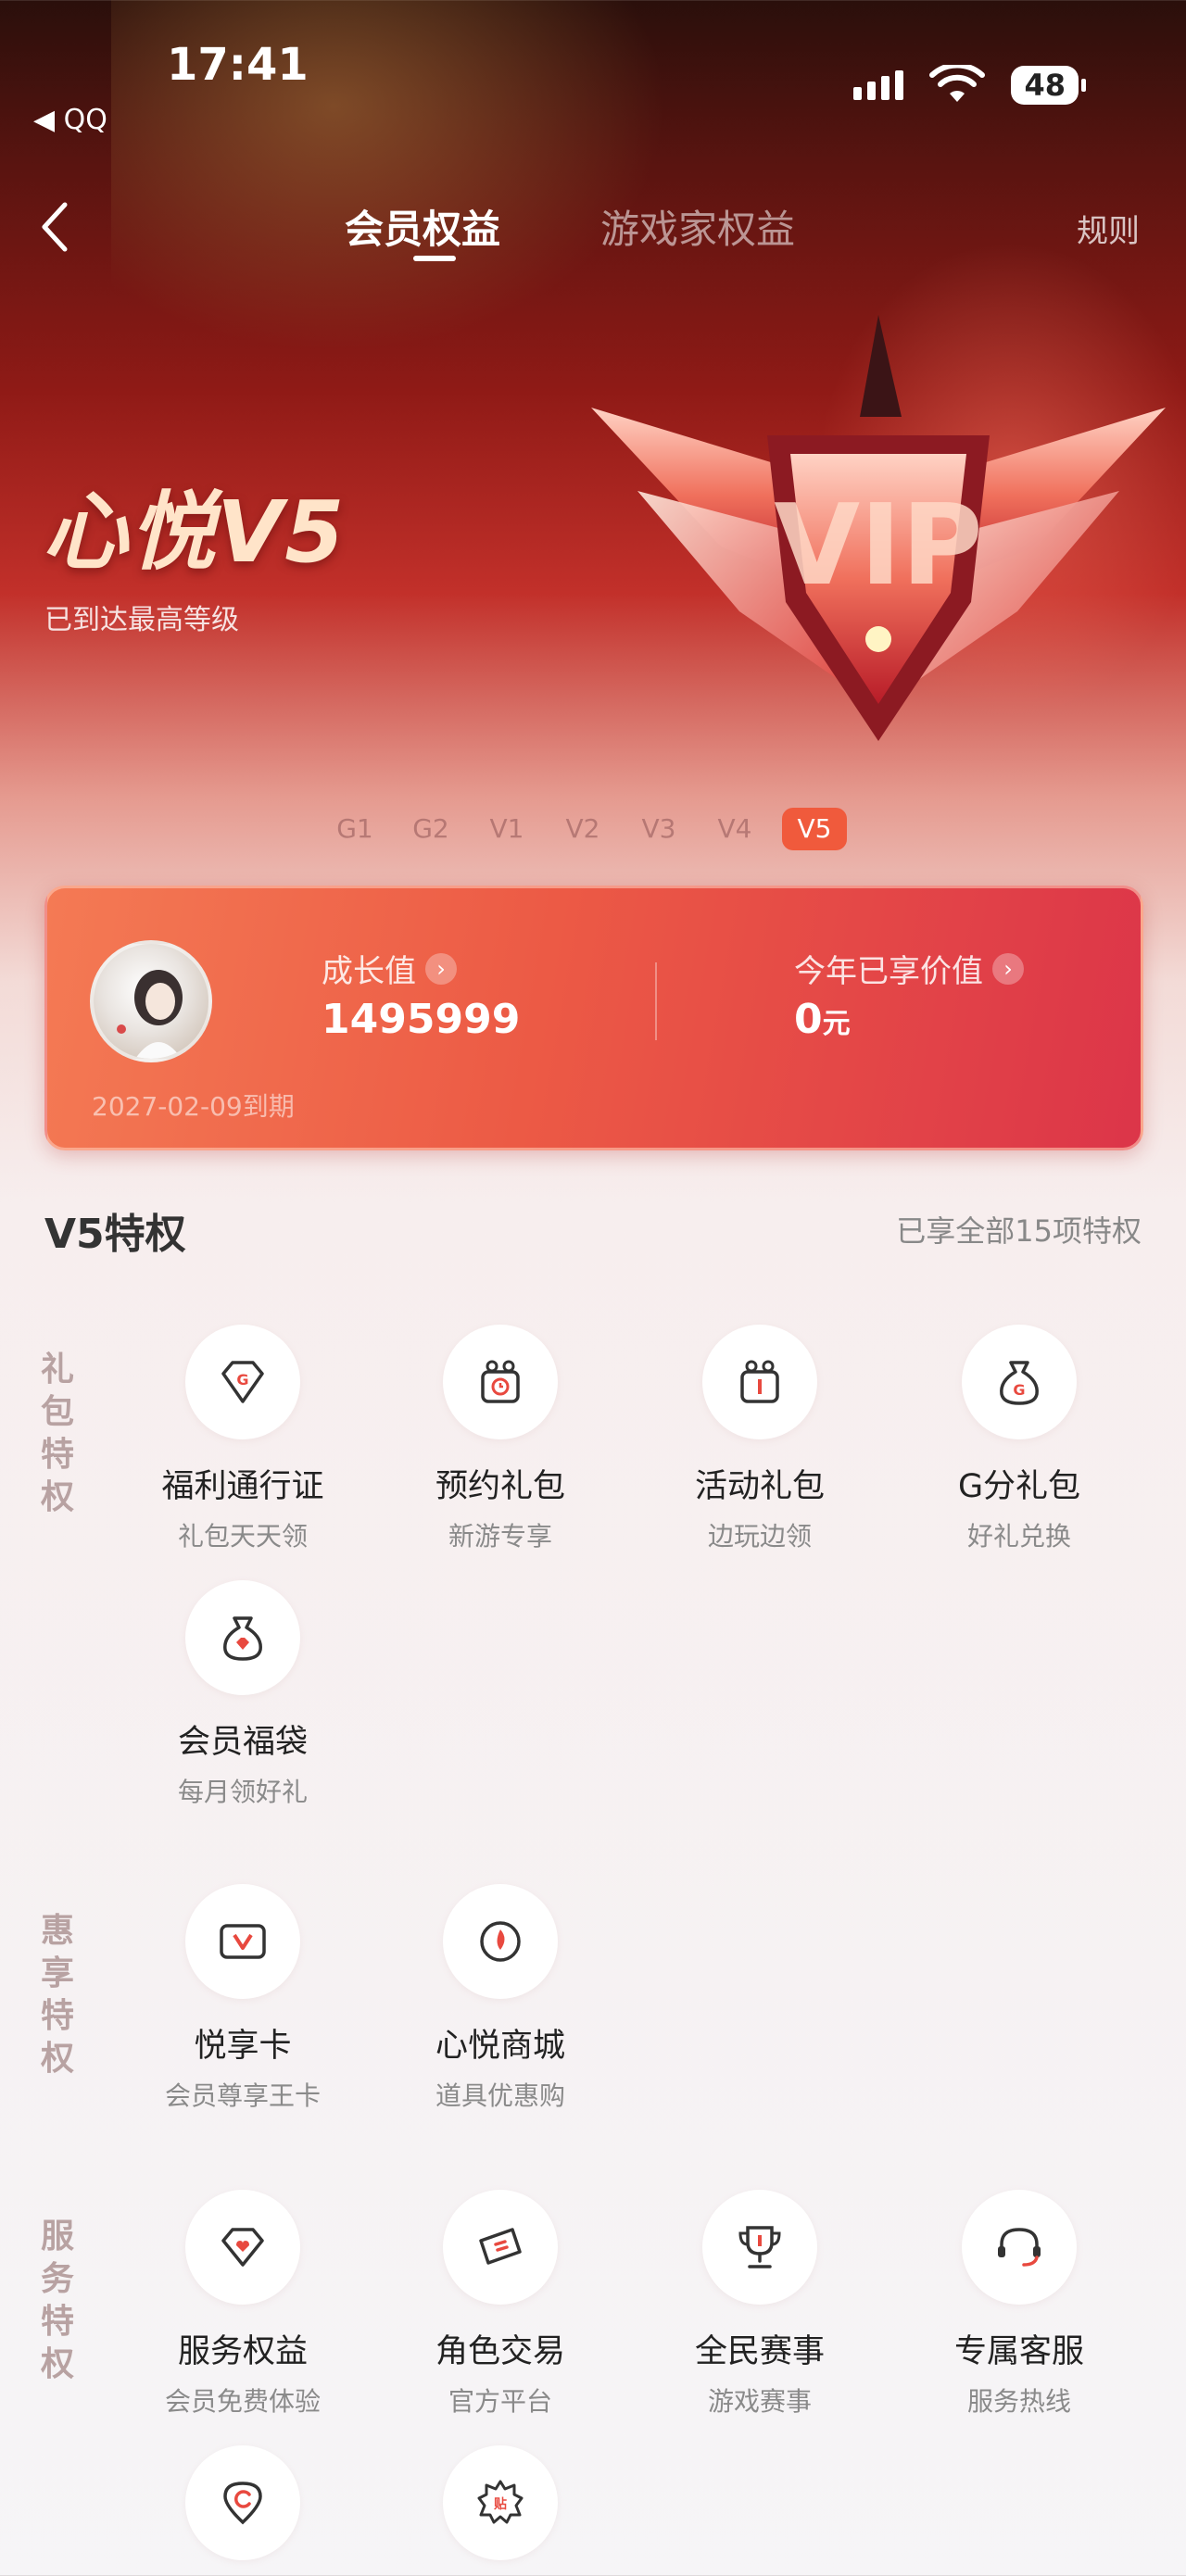 Image resolution: width=1186 pixels, height=2576 pixels. What do you see at coordinates (431, 829) in the screenshot?
I see `level-chip-g2: G2` at bounding box center [431, 829].